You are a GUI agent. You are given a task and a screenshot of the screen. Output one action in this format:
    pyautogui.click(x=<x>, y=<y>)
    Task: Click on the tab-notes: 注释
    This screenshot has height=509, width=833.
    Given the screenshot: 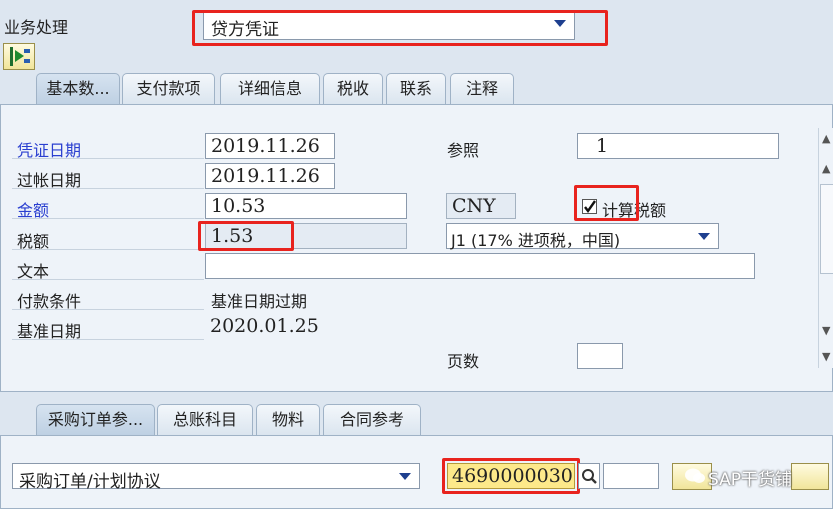 What is the action you would take?
    pyautogui.click(x=482, y=88)
    